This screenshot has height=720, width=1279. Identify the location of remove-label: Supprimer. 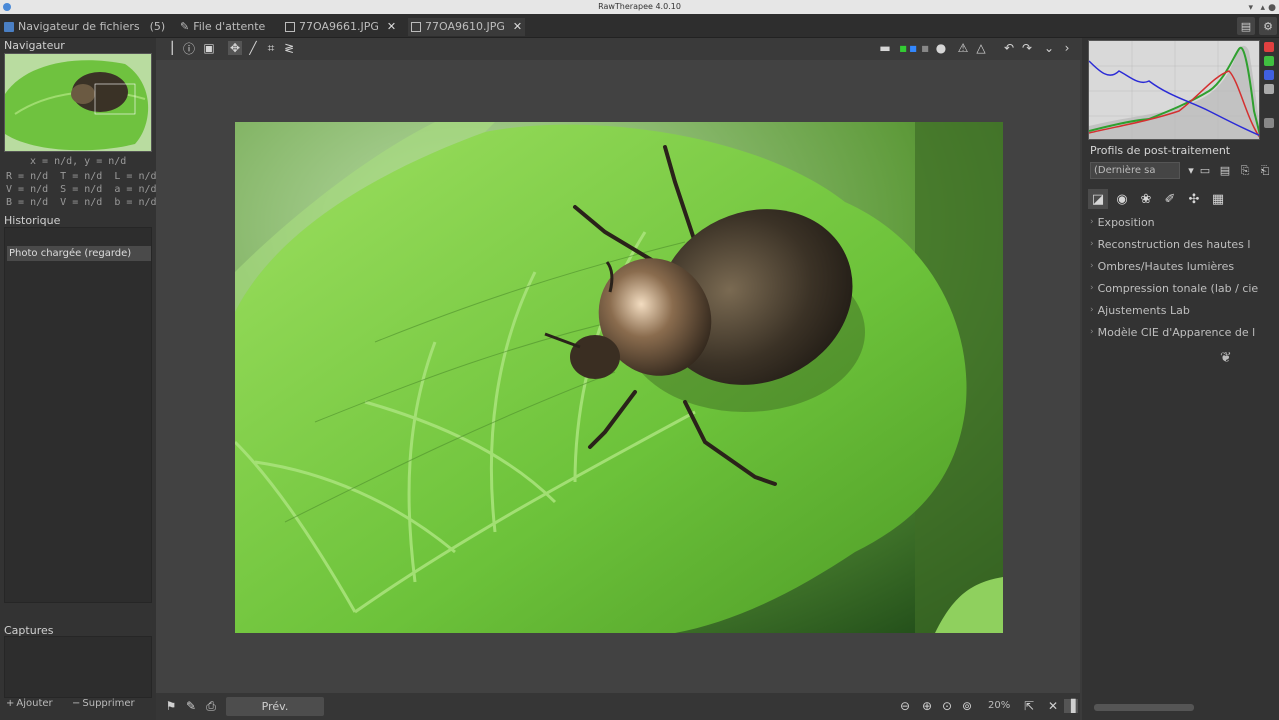
(108, 703).